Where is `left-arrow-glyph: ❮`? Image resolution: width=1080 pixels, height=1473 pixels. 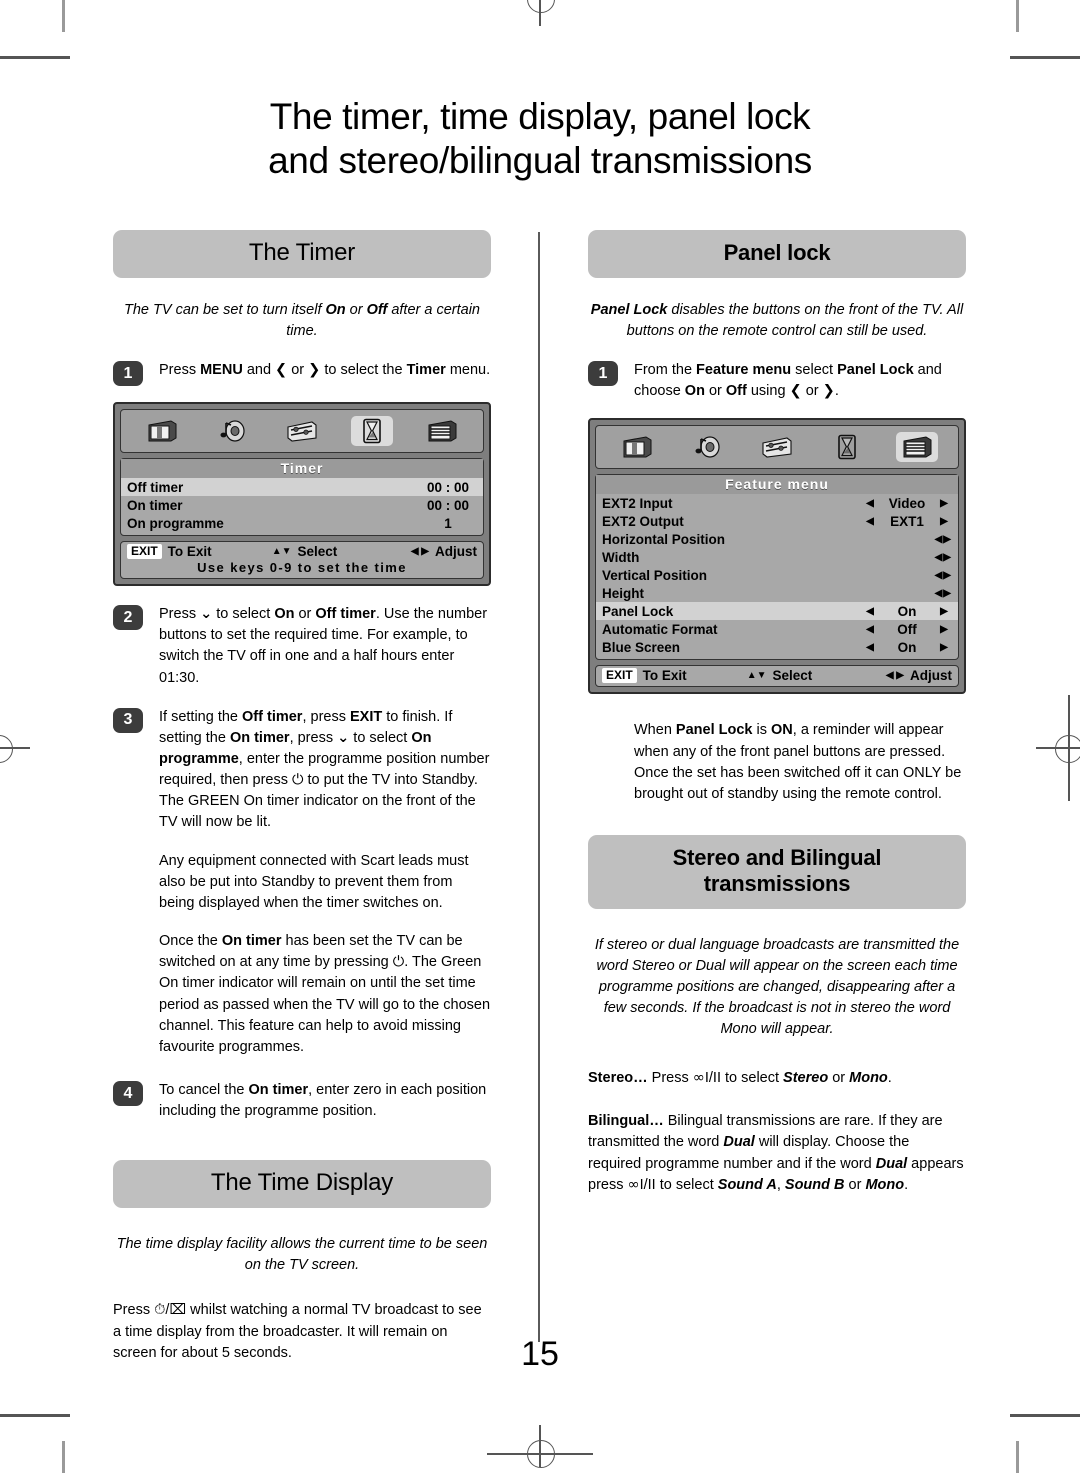
left-arrow-glyph: ❮ is located at coordinates (281, 370).